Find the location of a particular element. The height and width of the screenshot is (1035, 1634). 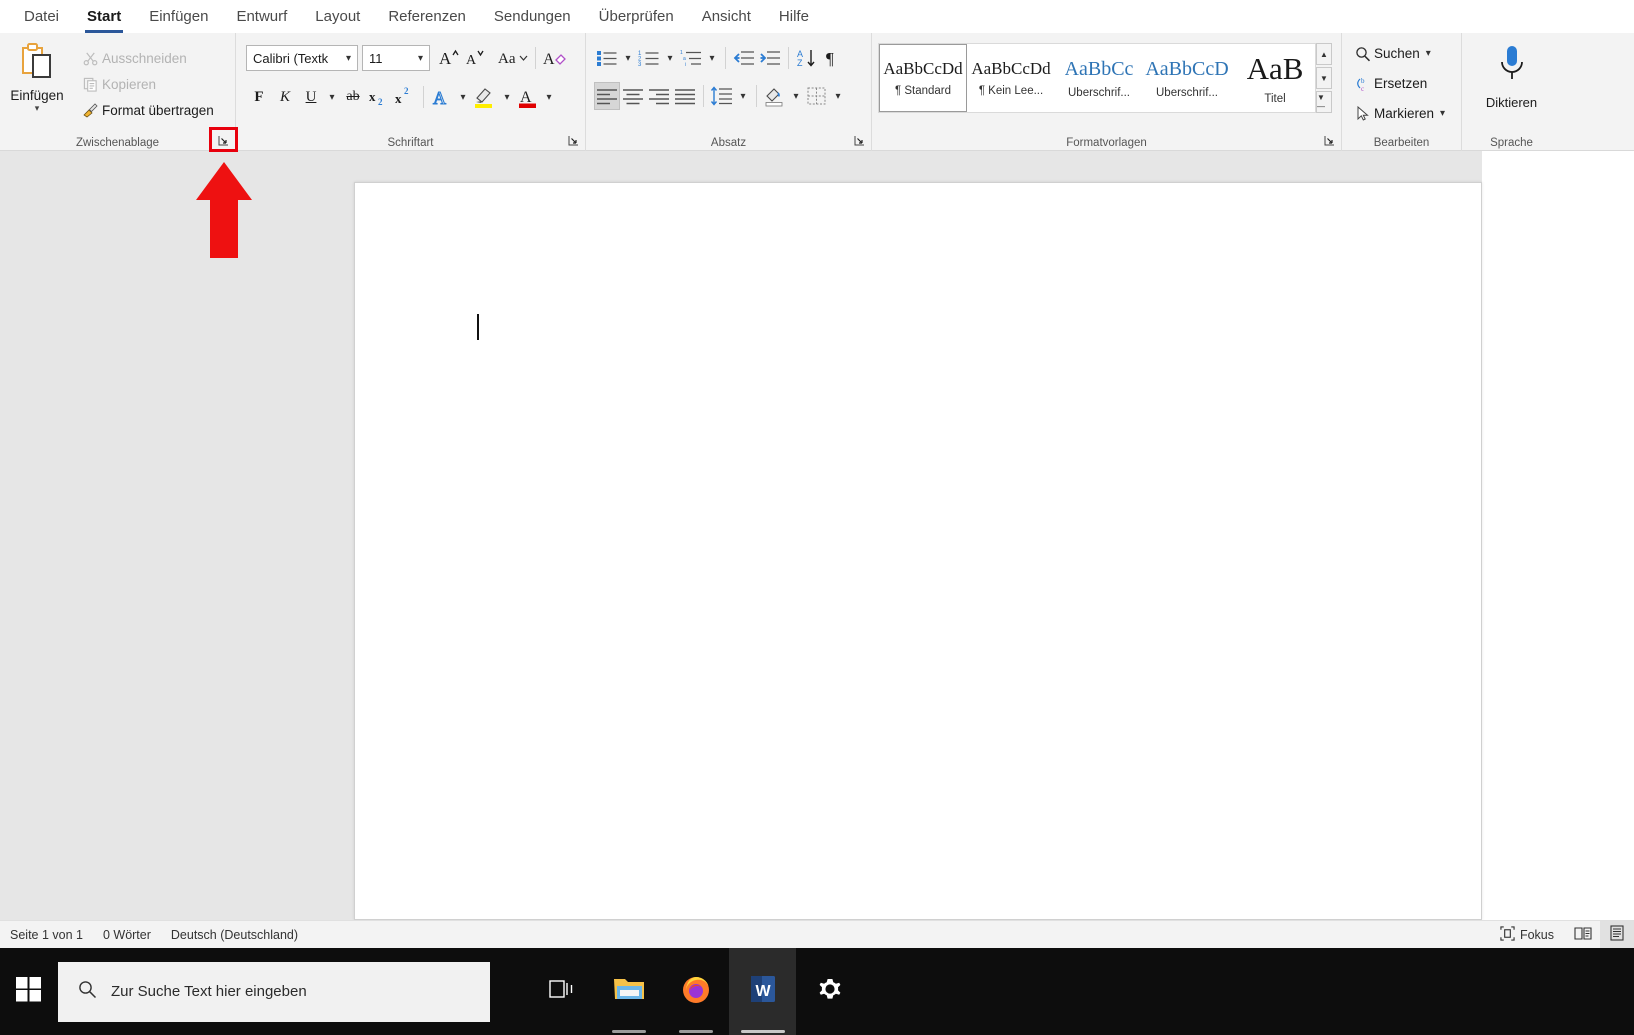

strikethrough-button: ab is located at coordinates (353, 97).